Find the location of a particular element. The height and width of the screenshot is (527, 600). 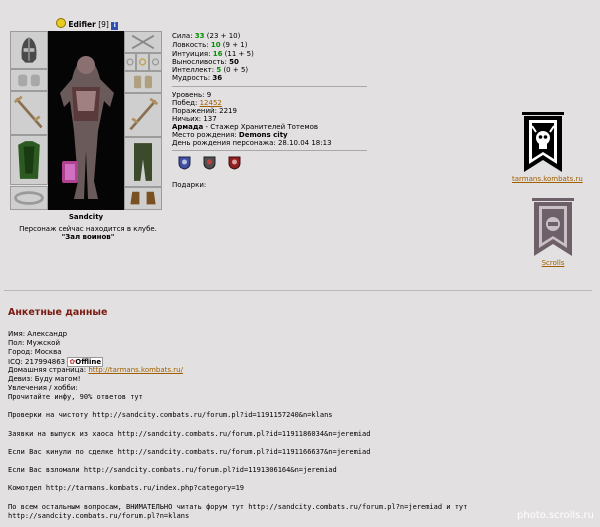

wins-link: 12452 is located at coordinates (211, 103).